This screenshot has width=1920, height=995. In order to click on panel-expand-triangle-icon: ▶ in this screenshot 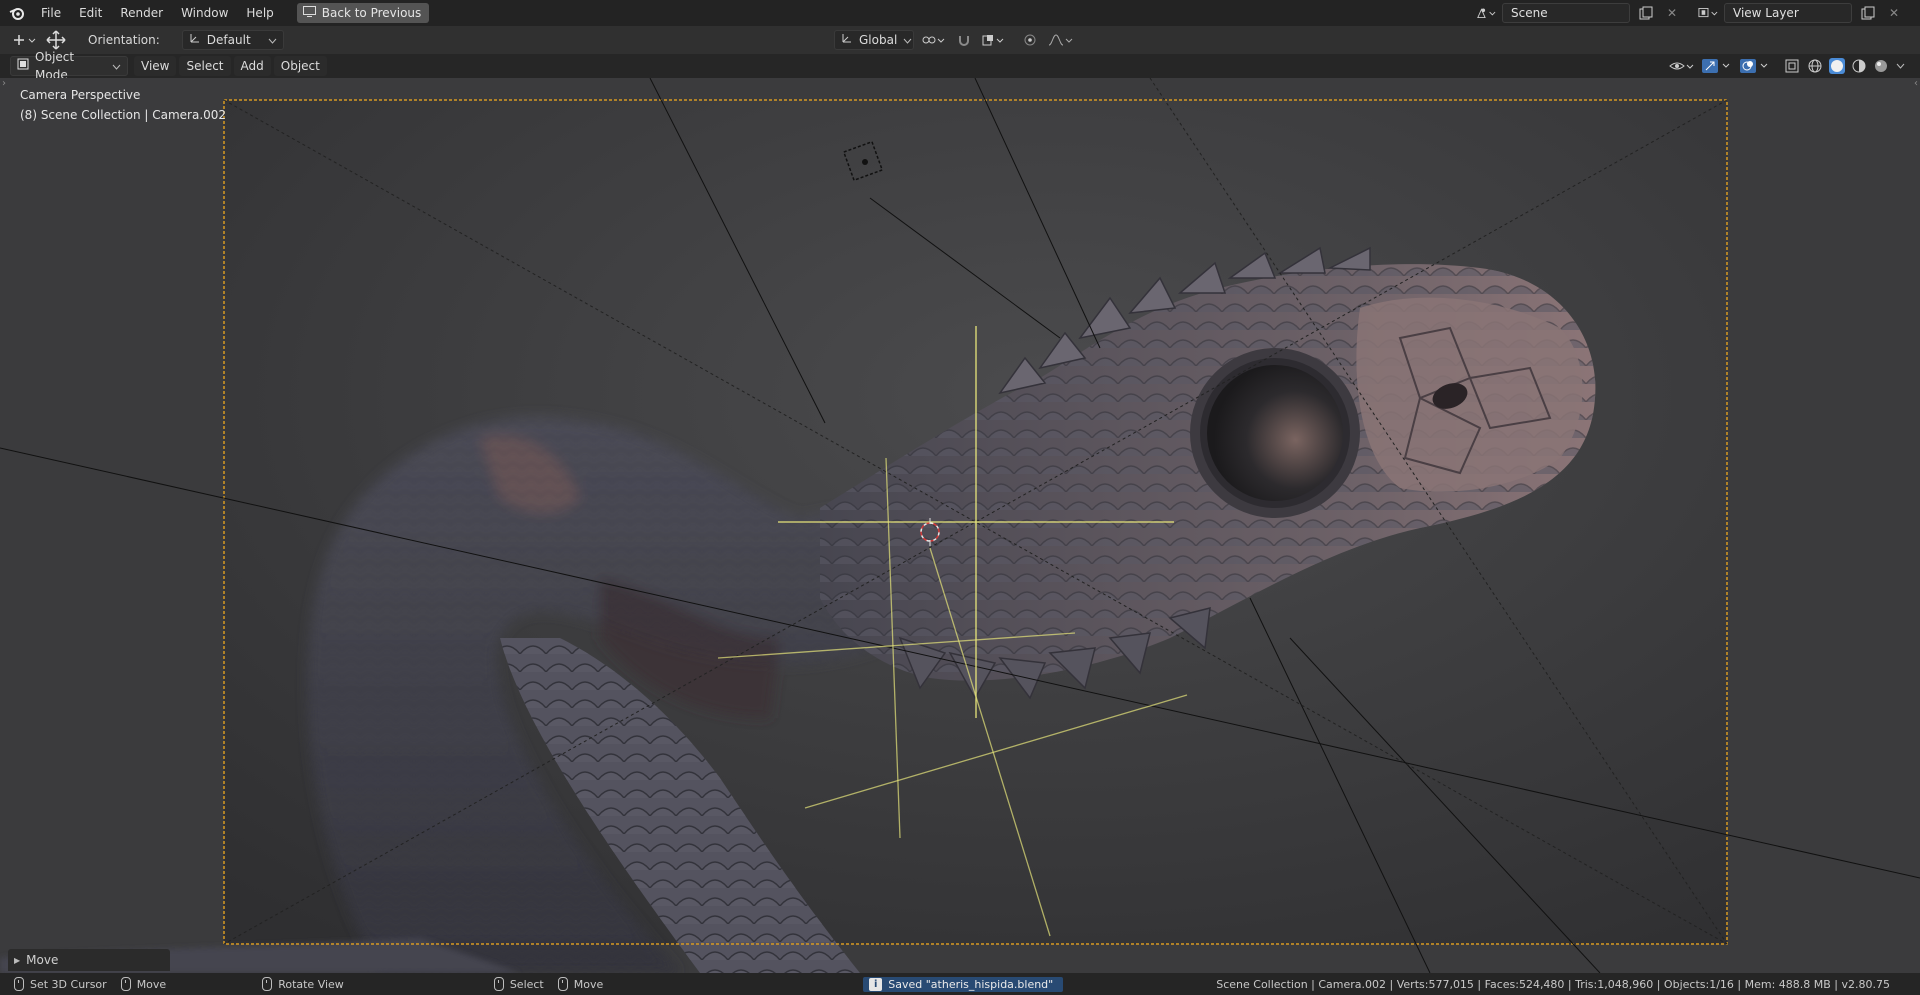, I will do `click(17, 960)`.